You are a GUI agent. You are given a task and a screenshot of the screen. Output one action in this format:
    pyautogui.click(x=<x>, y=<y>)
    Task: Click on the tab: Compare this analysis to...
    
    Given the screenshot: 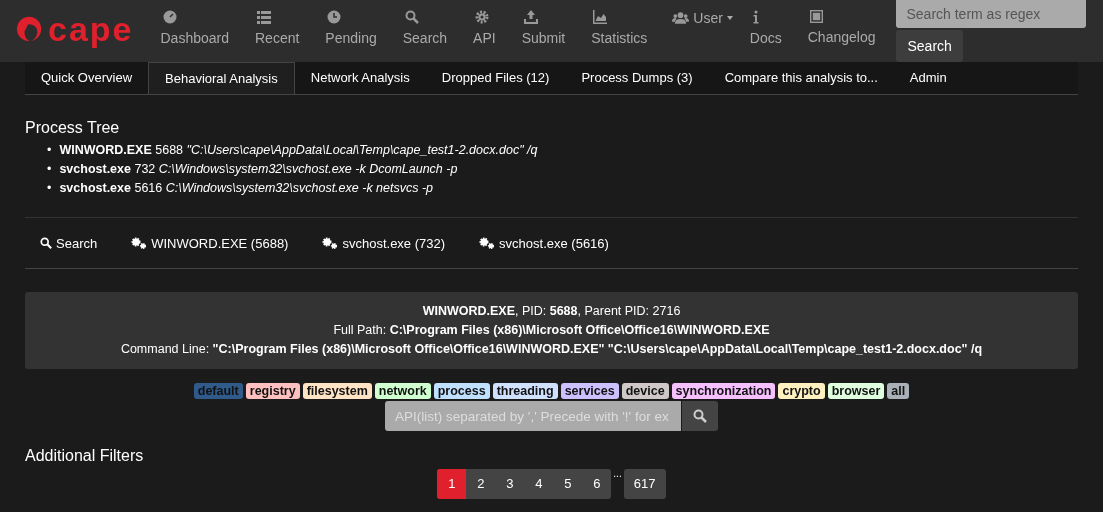 What is the action you would take?
    pyautogui.click(x=801, y=78)
    